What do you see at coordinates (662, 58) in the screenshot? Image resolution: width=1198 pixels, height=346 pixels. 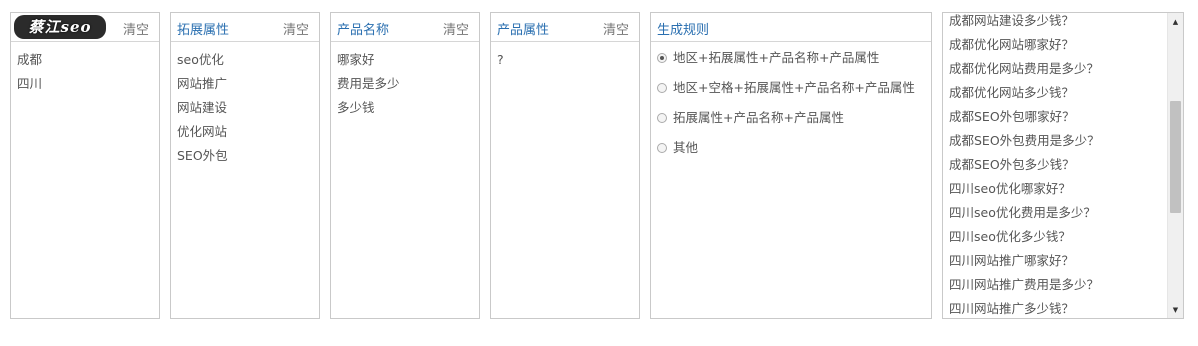 I see `radio-checked-icon` at bounding box center [662, 58].